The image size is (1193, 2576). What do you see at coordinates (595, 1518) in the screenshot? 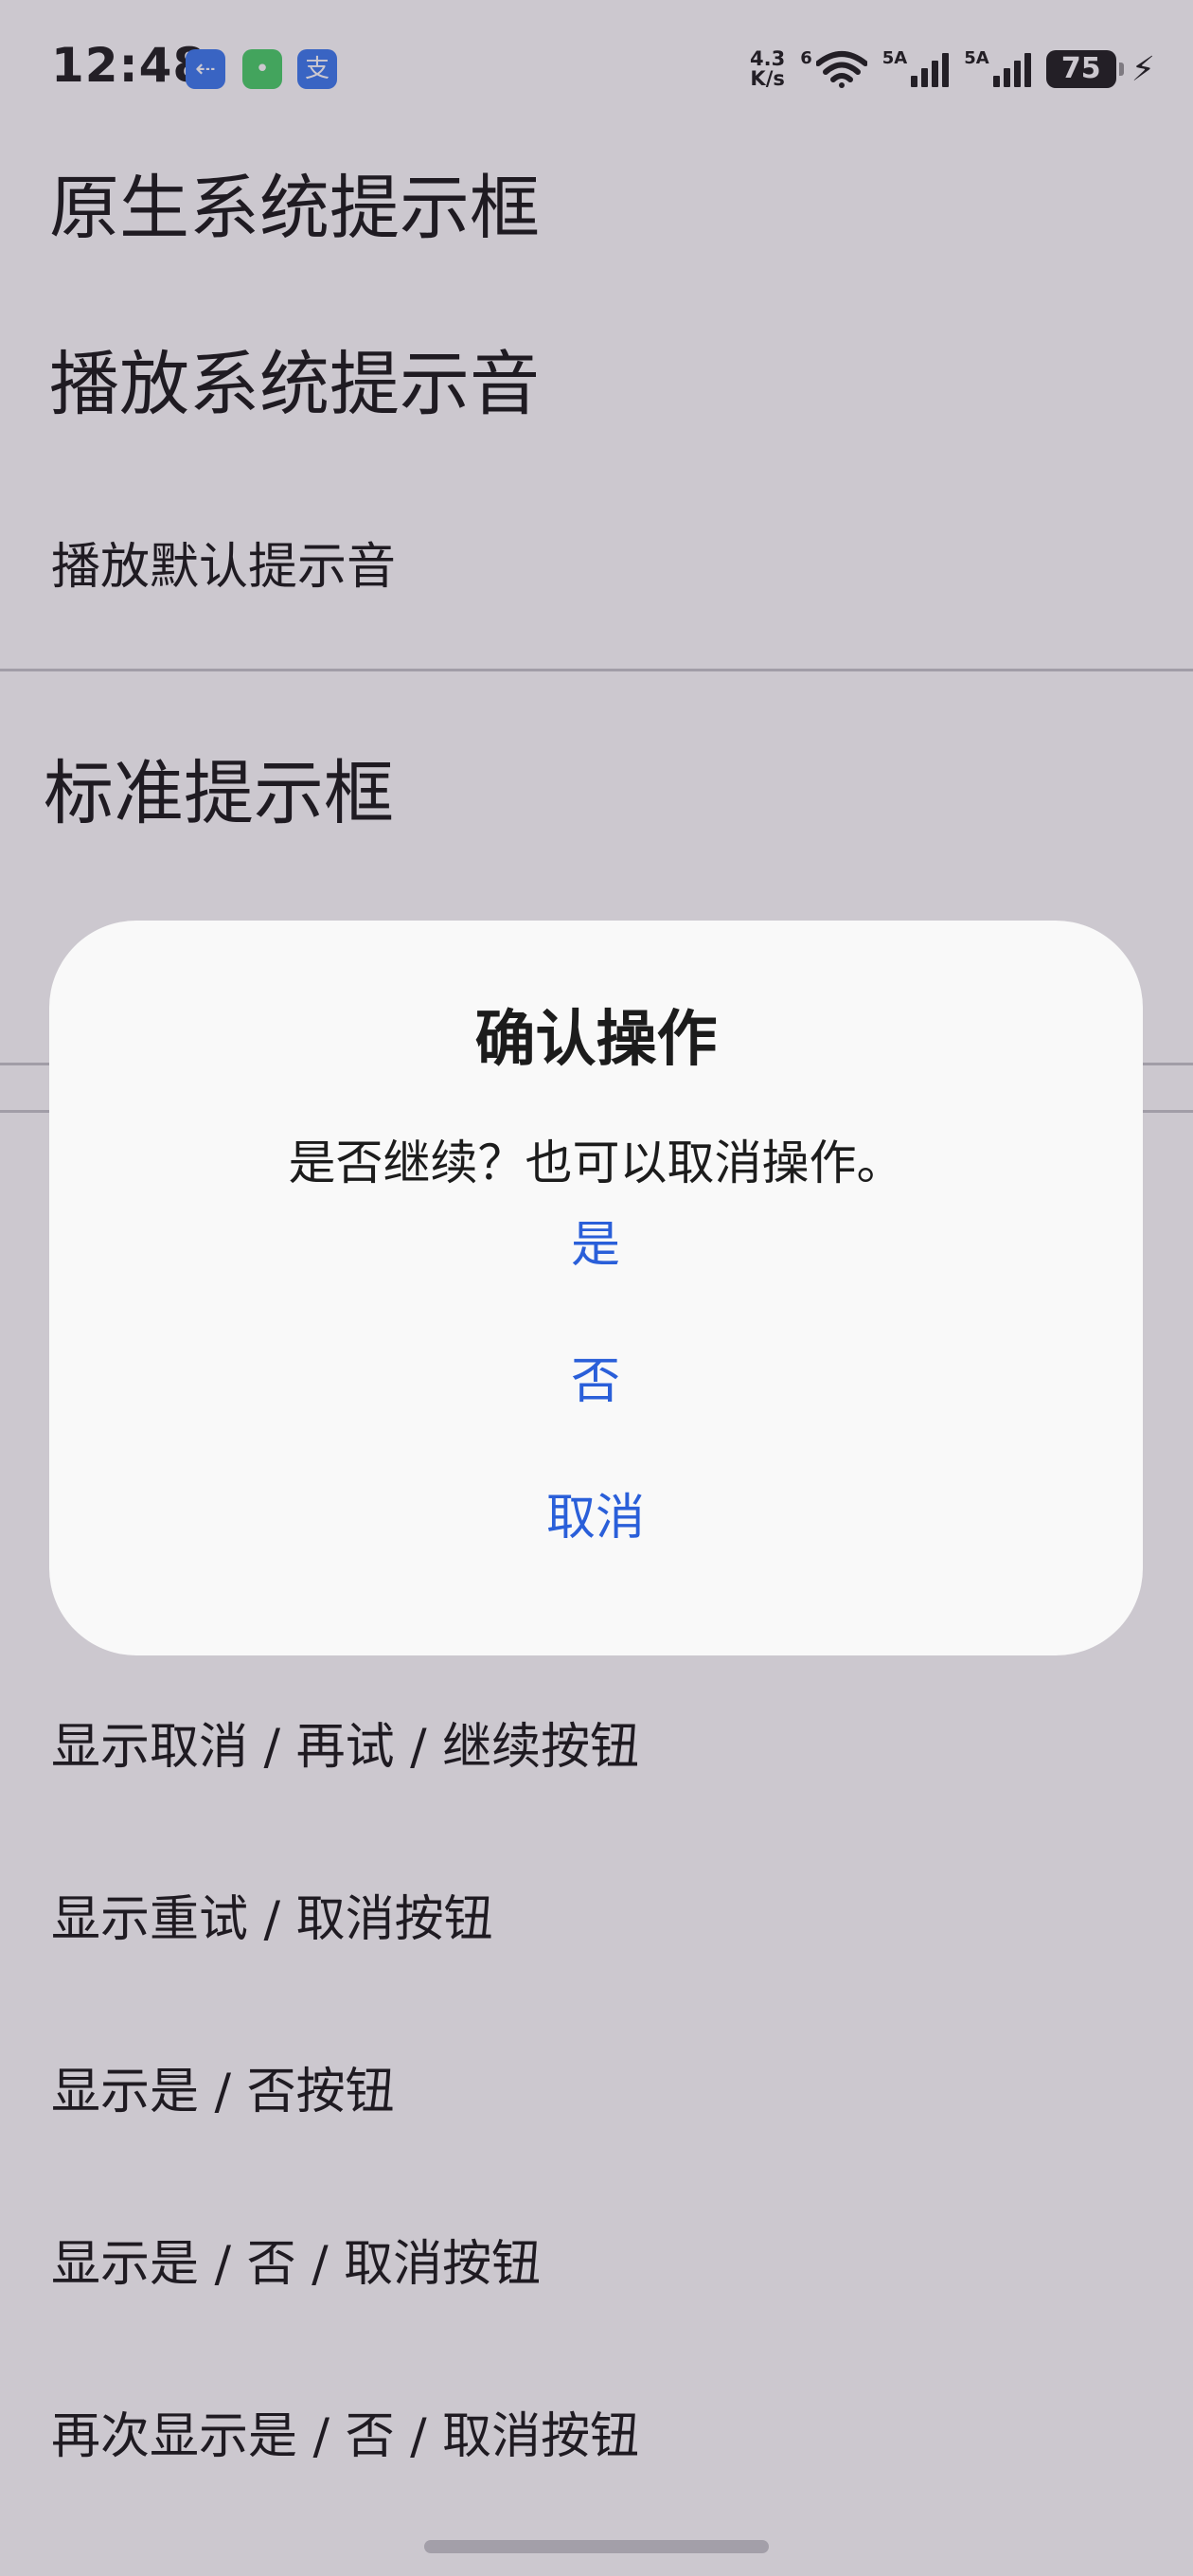
I see `cancel-button: 取消` at bounding box center [595, 1518].